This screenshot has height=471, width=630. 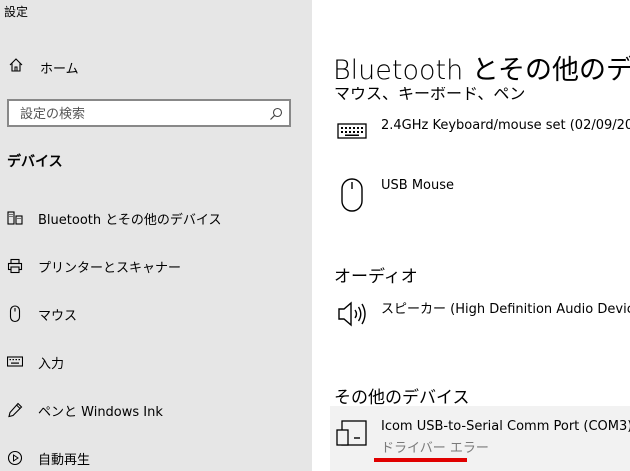 What do you see at coordinates (395, 195) in the screenshot?
I see `device-usb-mouse: USB Mouse` at bounding box center [395, 195].